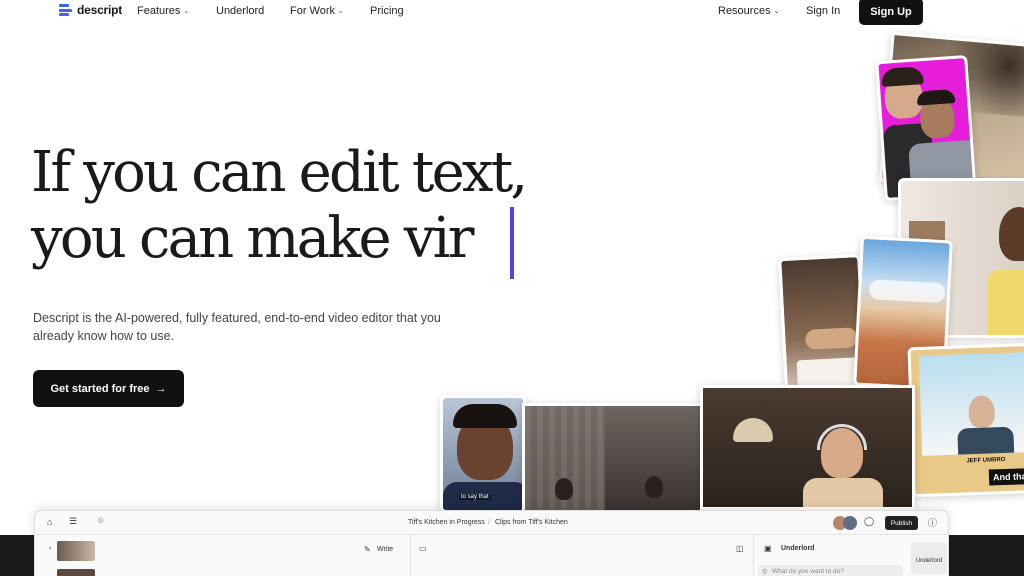  I want to click on arrow-right-icon: →, so click(161, 388).